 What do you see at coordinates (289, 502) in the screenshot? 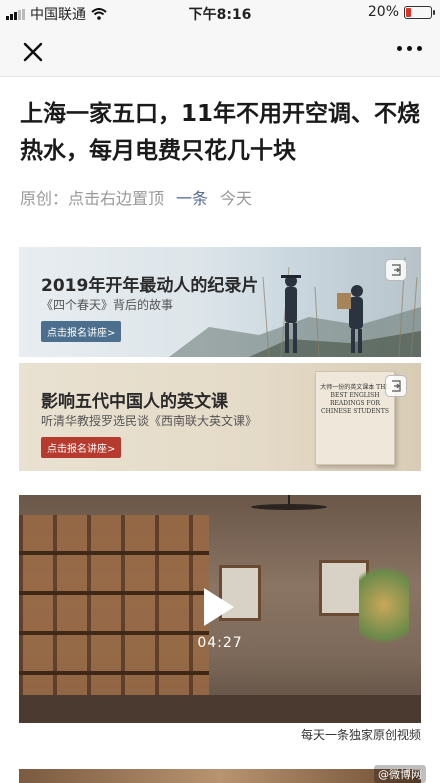
I see `ceiling-fan-icon` at bounding box center [289, 502].